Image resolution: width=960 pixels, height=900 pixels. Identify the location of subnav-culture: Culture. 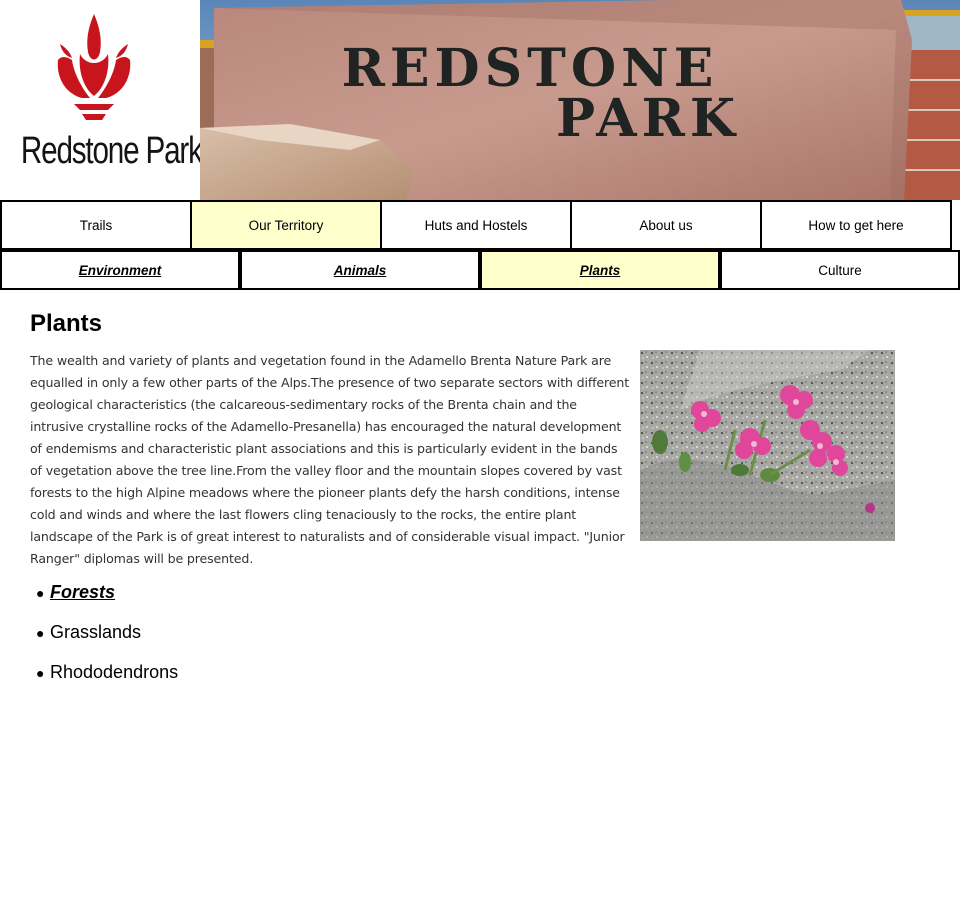
(840, 270).